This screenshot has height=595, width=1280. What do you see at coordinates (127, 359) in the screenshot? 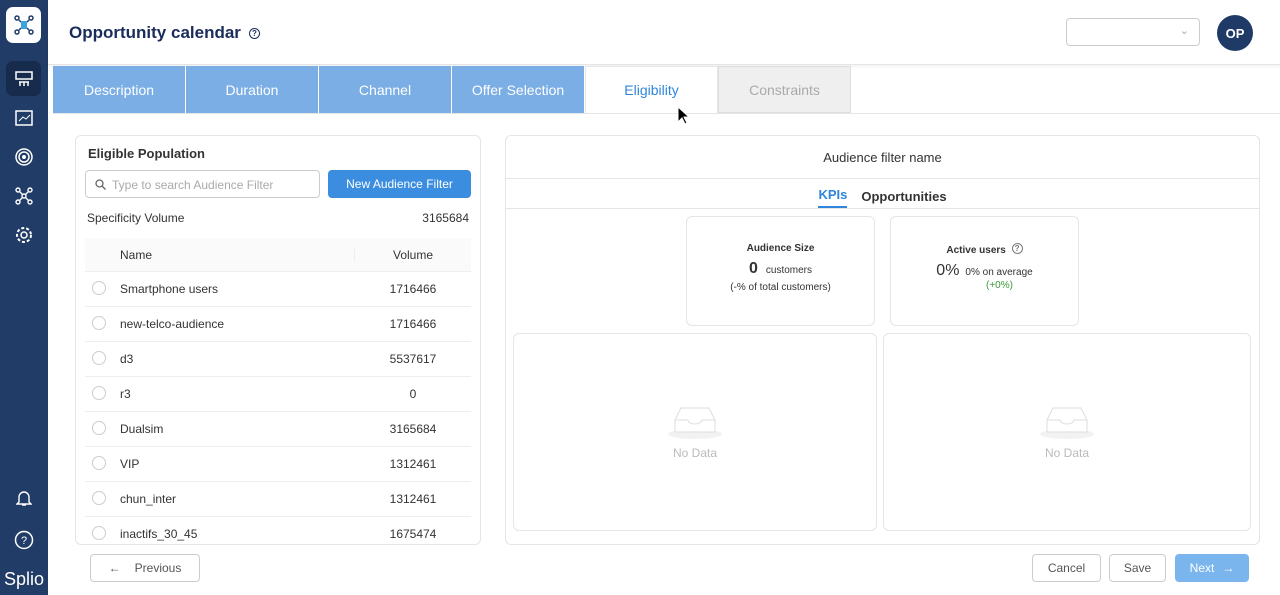
I see `row-name-text: d3` at bounding box center [127, 359].